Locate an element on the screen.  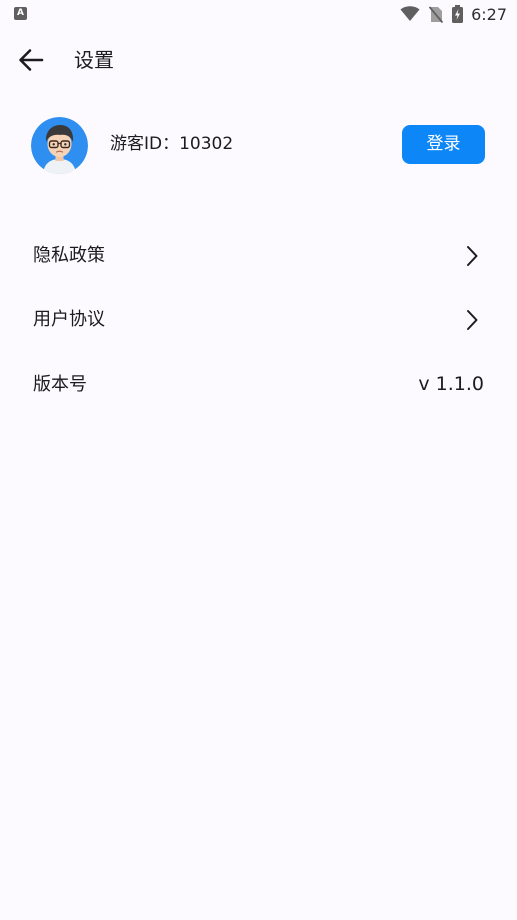
app-bar: 设置 is located at coordinates (258, 60).